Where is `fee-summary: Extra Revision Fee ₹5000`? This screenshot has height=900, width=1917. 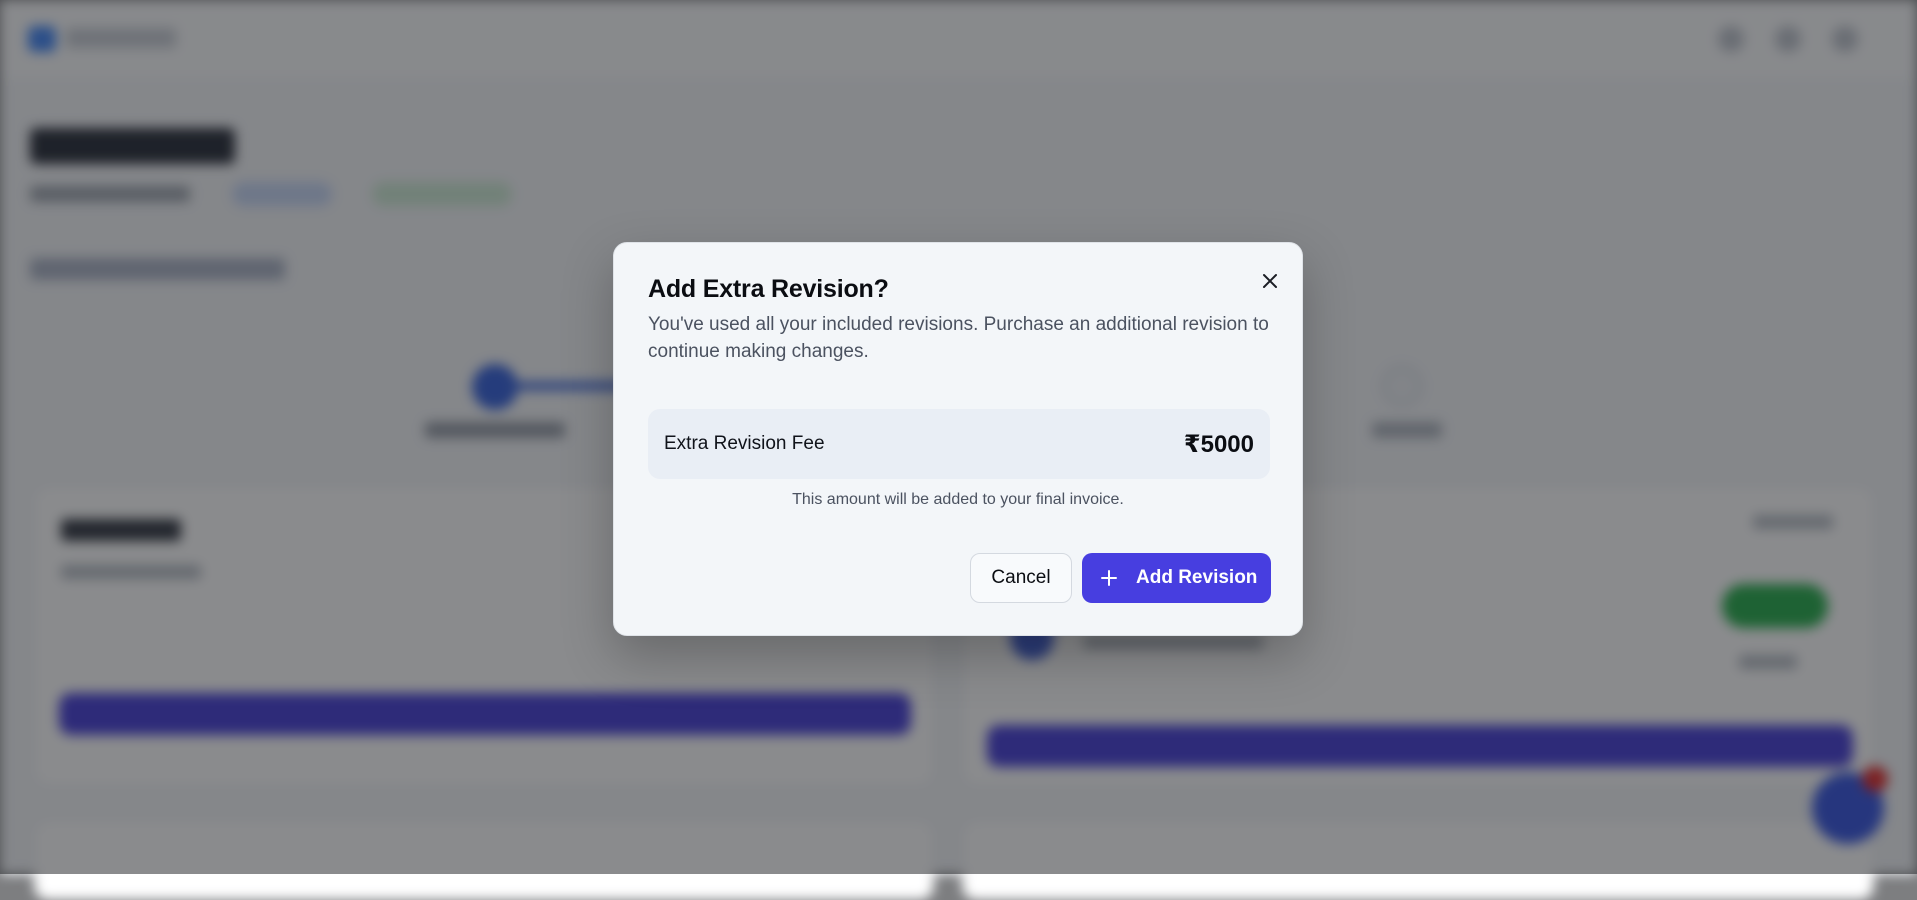
fee-summary: Extra Revision Fee ₹5000 is located at coordinates (959, 444).